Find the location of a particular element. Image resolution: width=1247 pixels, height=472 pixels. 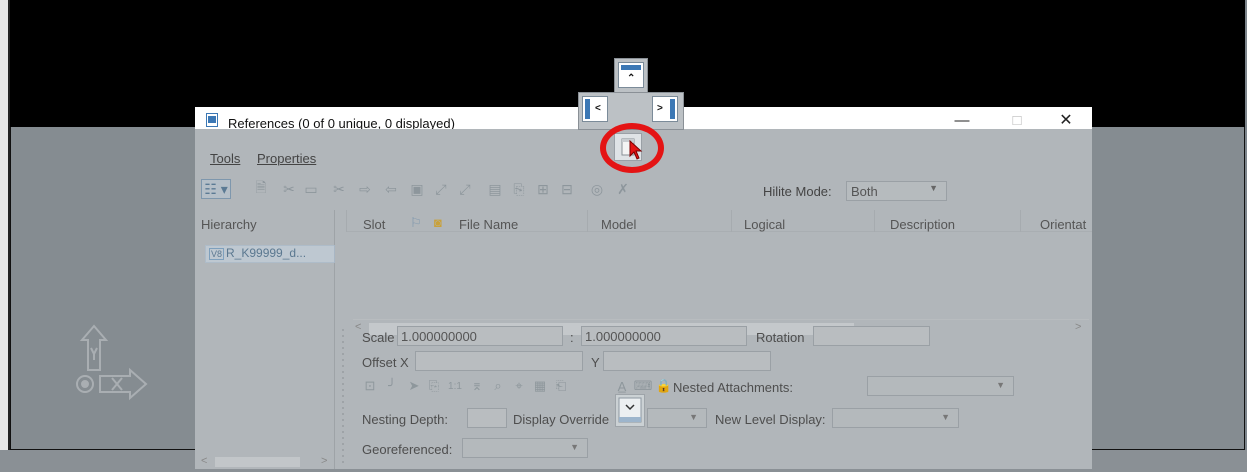

dock-top-icon: ⌃ is located at coordinates (631, 75).